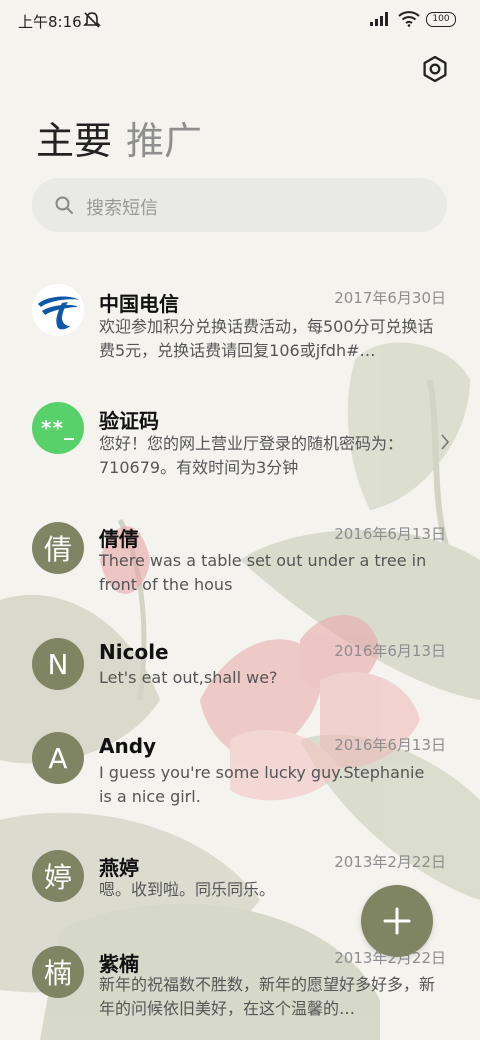 The height and width of the screenshot is (1040, 480). What do you see at coordinates (119, 137) in the screenshot?
I see `category-tabs: 主要 推广` at bounding box center [119, 137].